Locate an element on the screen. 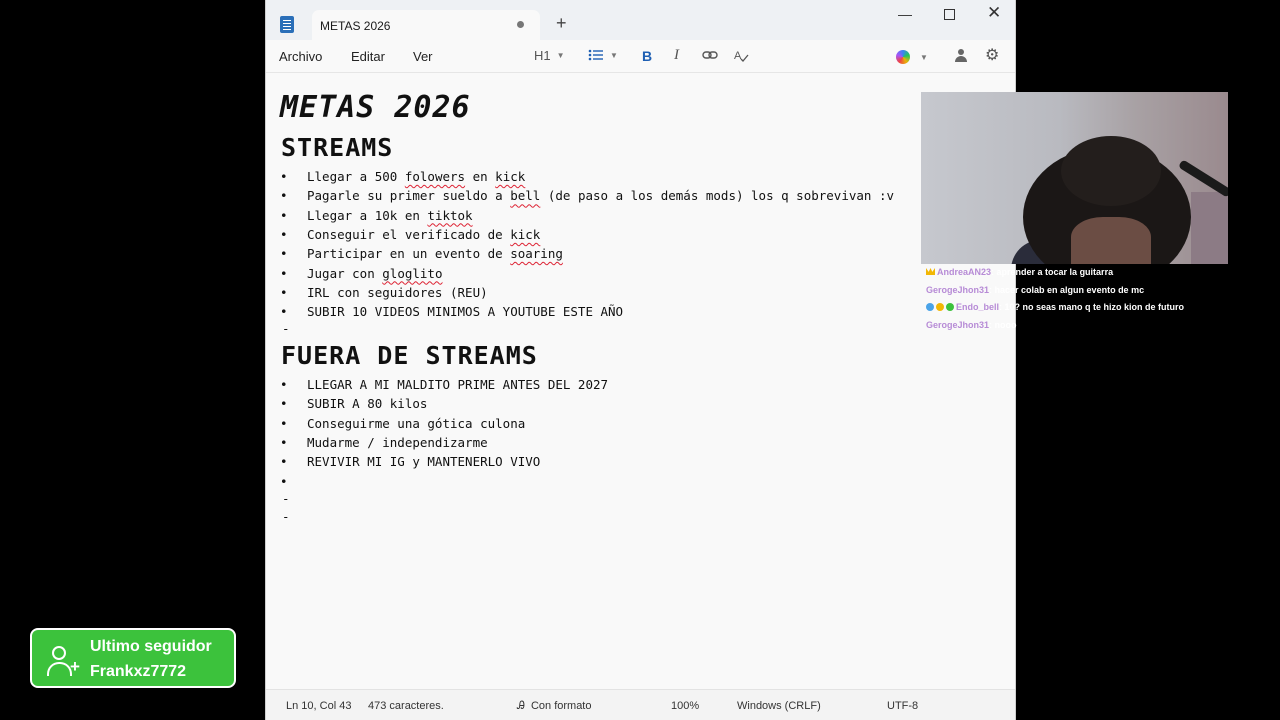  list-text: IRL con seguidores (REU) is located at coordinates (397, 292).